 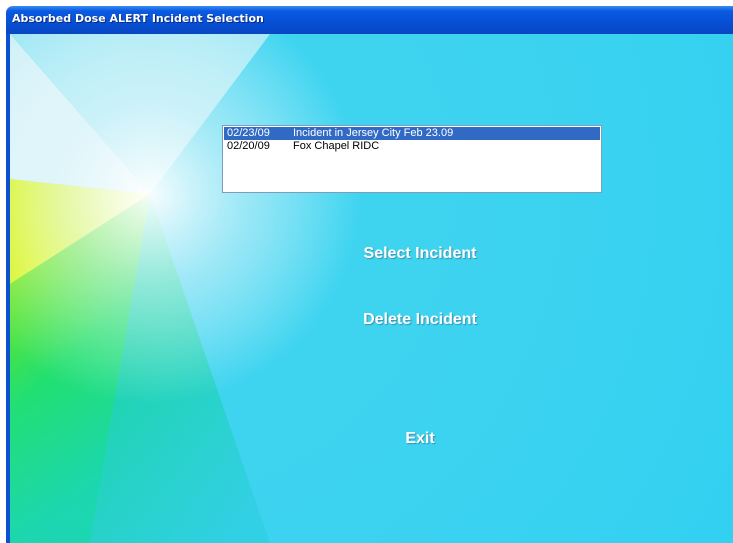 What do you see at coordinates (248, 133) in the screenshot?
I see `incident-date: 02/23/09` at bounding box center [248, 133].